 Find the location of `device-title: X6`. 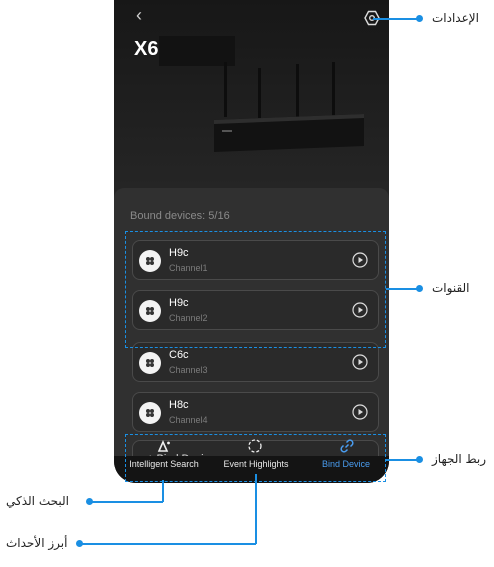

device-title: X6 is located at coordinates (146, 49).